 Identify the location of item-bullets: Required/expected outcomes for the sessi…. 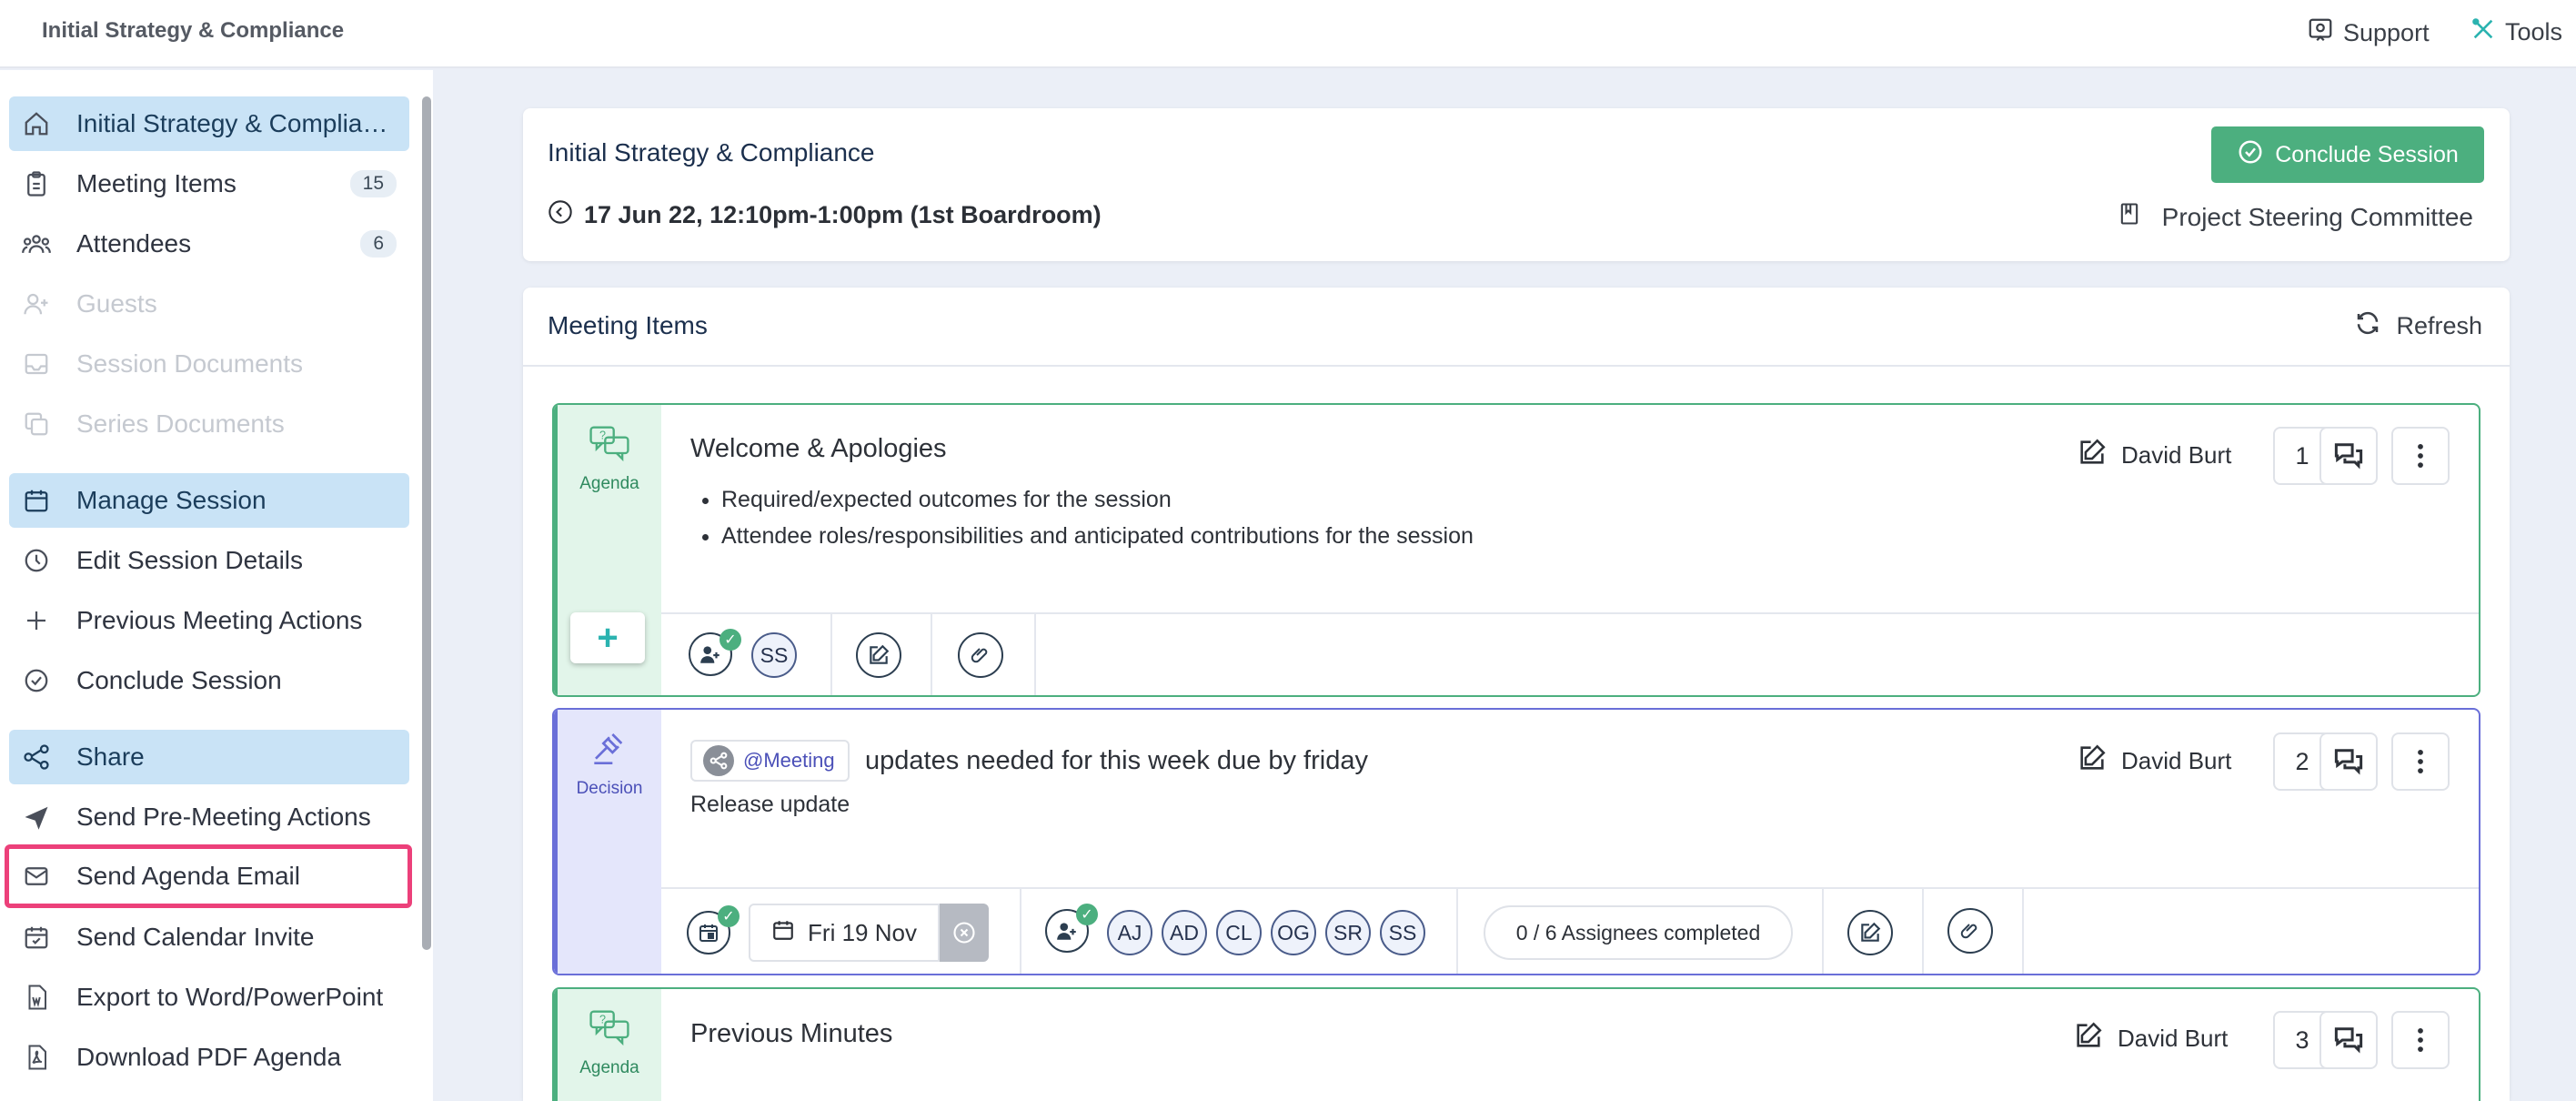
(1097, 517).